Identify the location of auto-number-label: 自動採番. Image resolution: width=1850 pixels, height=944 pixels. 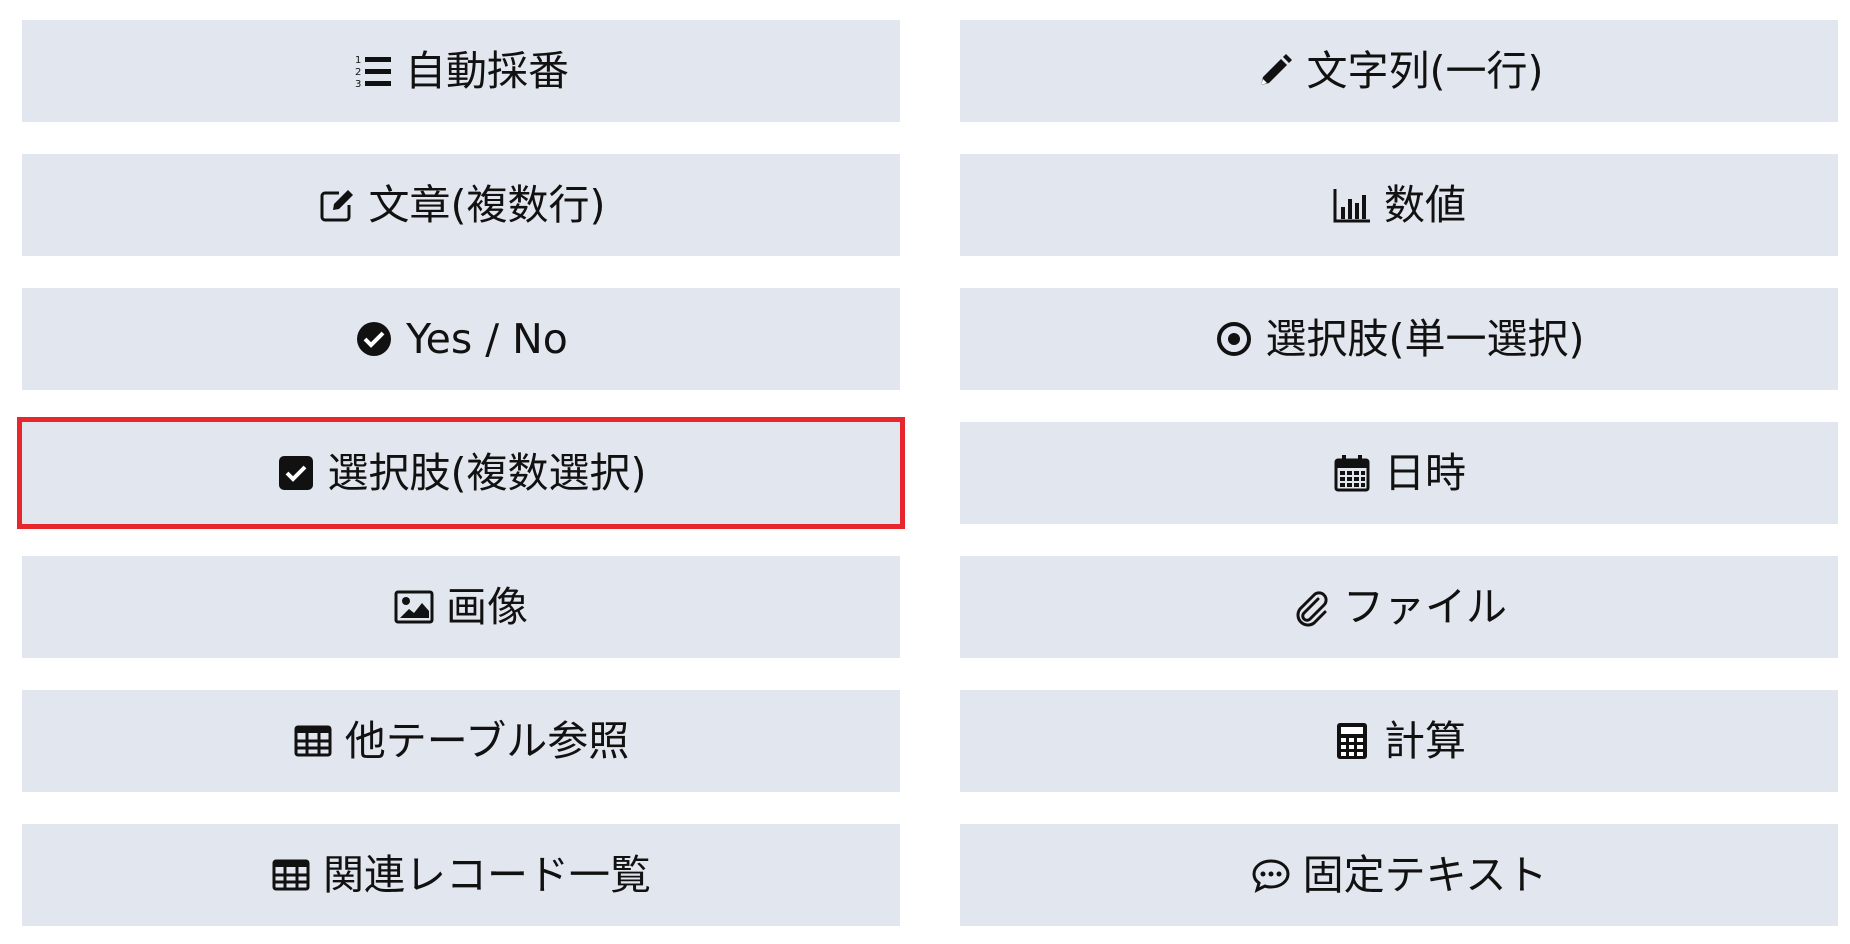
(487, 70).